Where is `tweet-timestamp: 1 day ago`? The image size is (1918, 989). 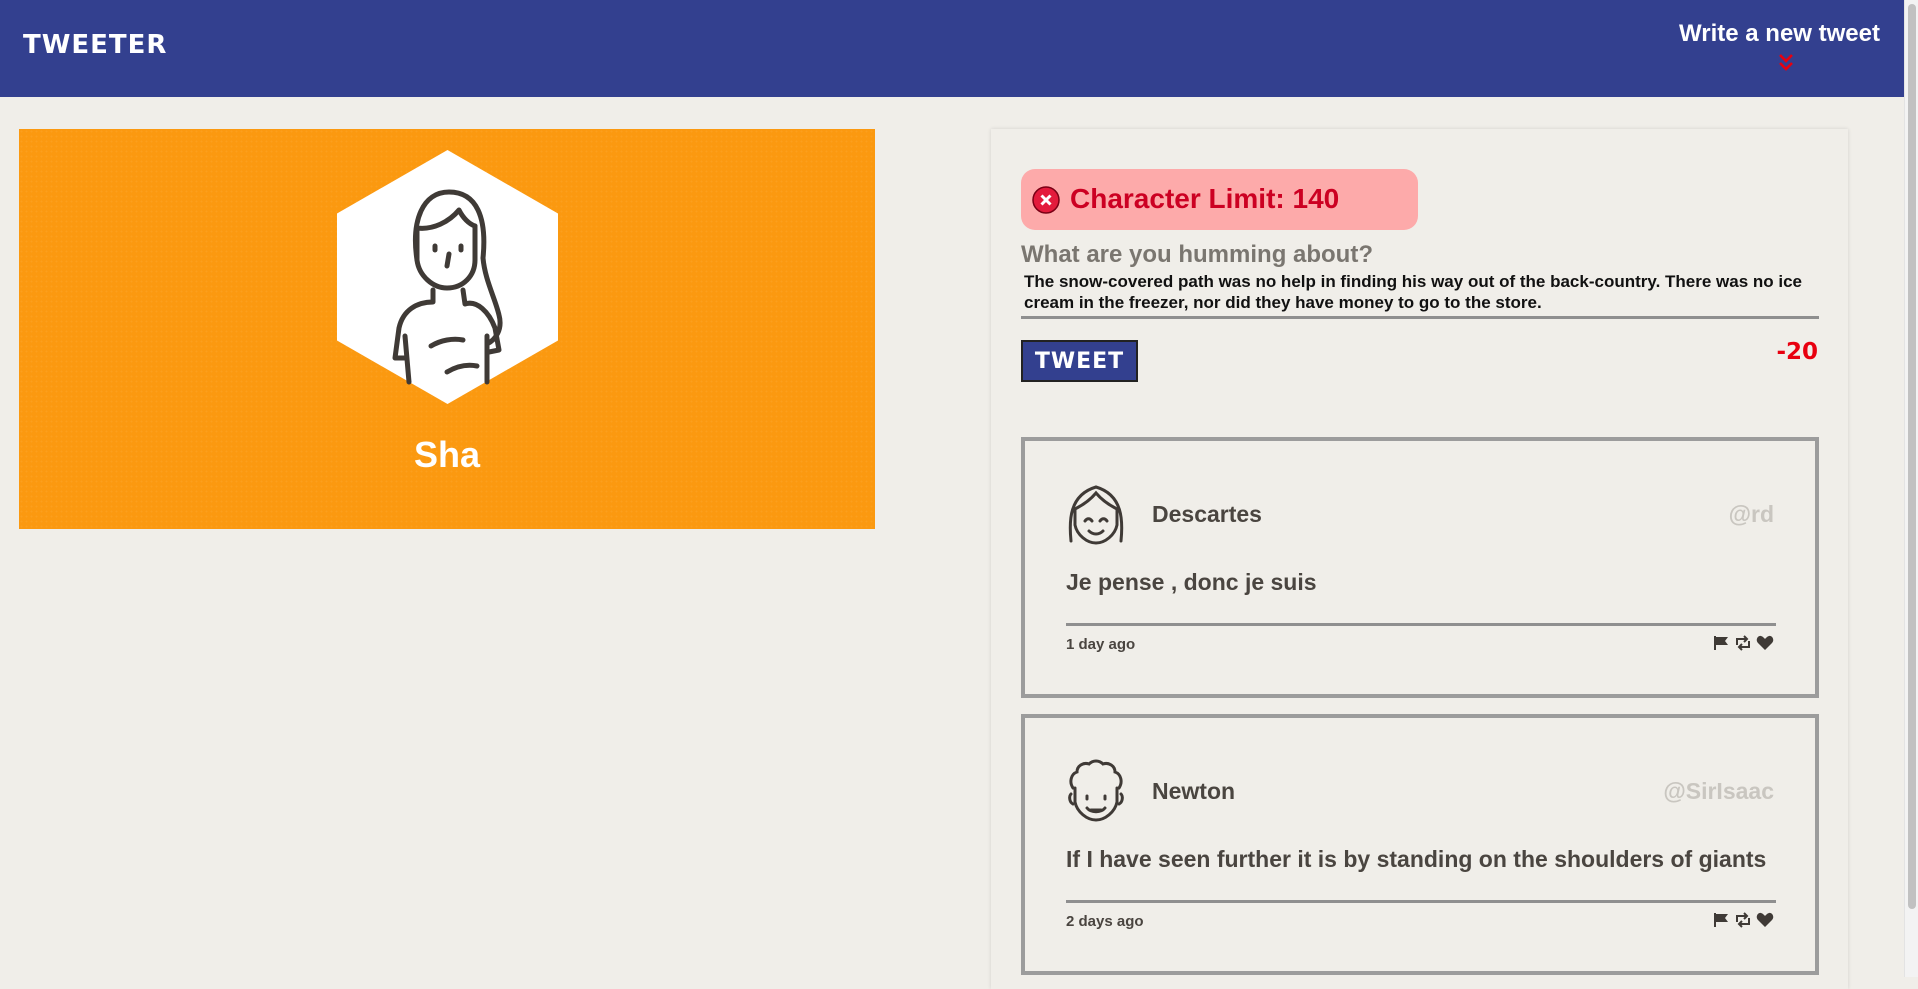 tweet-timestamp: 1 day ago is located at coordinates (1101, 644).